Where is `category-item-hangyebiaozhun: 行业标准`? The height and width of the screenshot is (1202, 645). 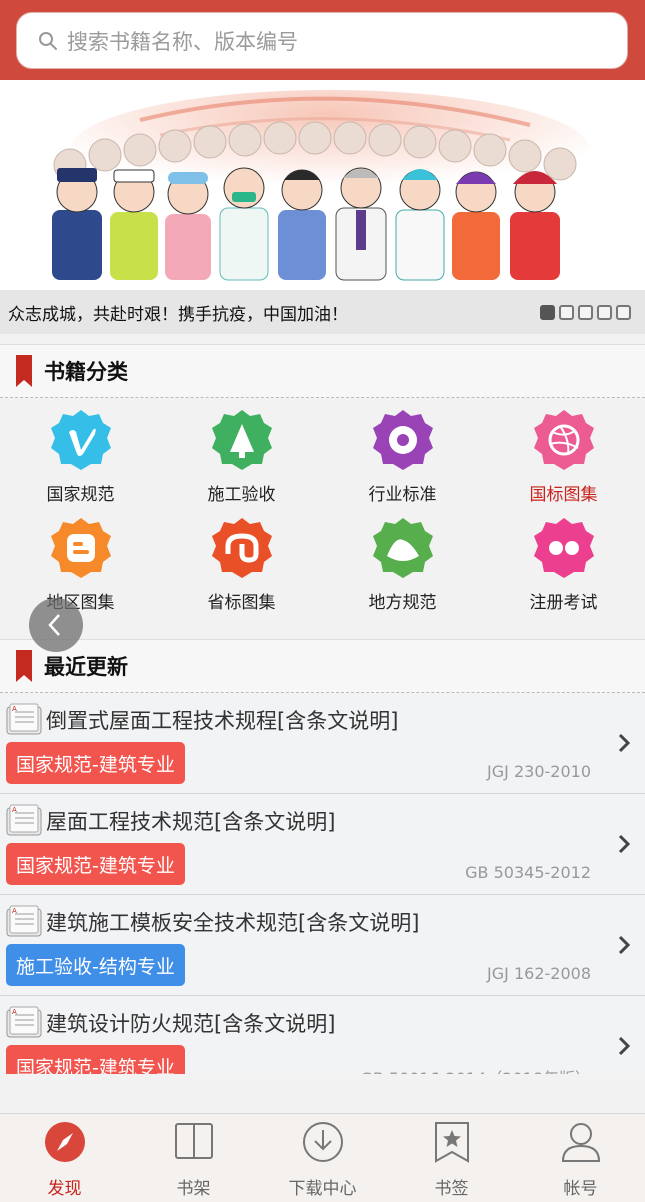
category-item-hangyebiaozhun: 行业标准 is located at coordinates (402, 453).